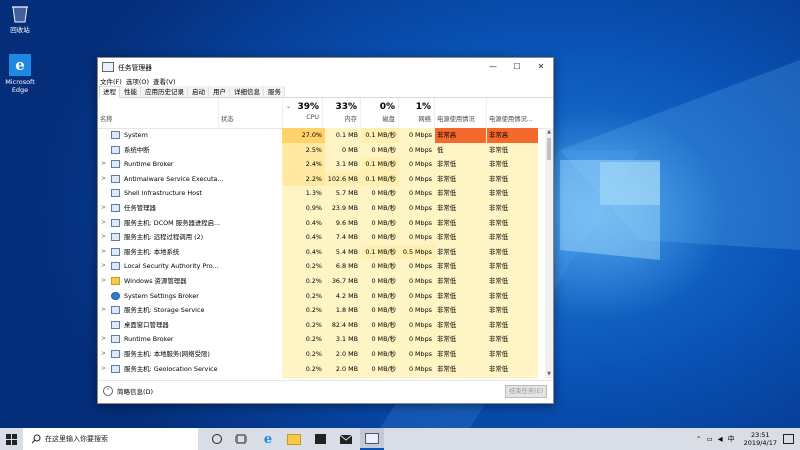  I want to click on tab-processes: 进程, so click(109, 92).